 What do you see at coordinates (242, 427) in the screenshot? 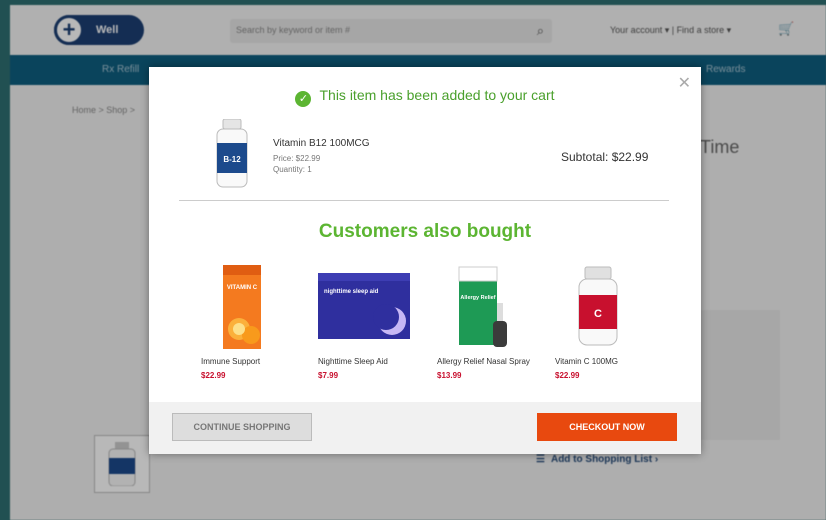
I see `continue-shopping-button: CONTINUE SHOPPING` at bounding box center [242, 427].